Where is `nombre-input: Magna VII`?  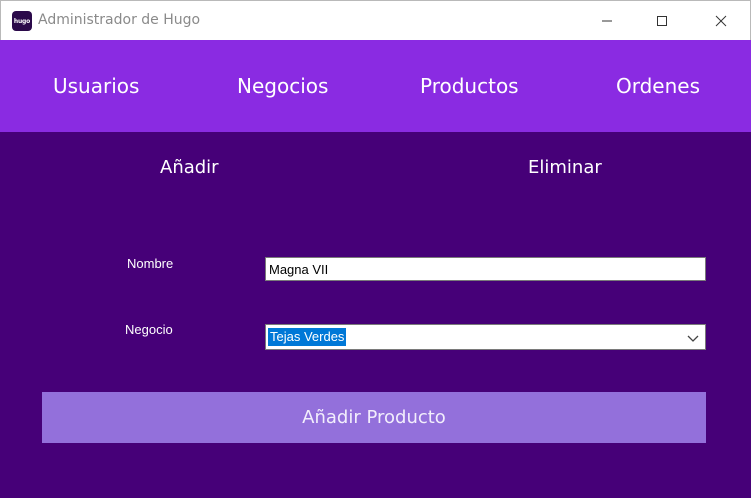
nombre-input: Magna VII is located at coordinates (485, 269).